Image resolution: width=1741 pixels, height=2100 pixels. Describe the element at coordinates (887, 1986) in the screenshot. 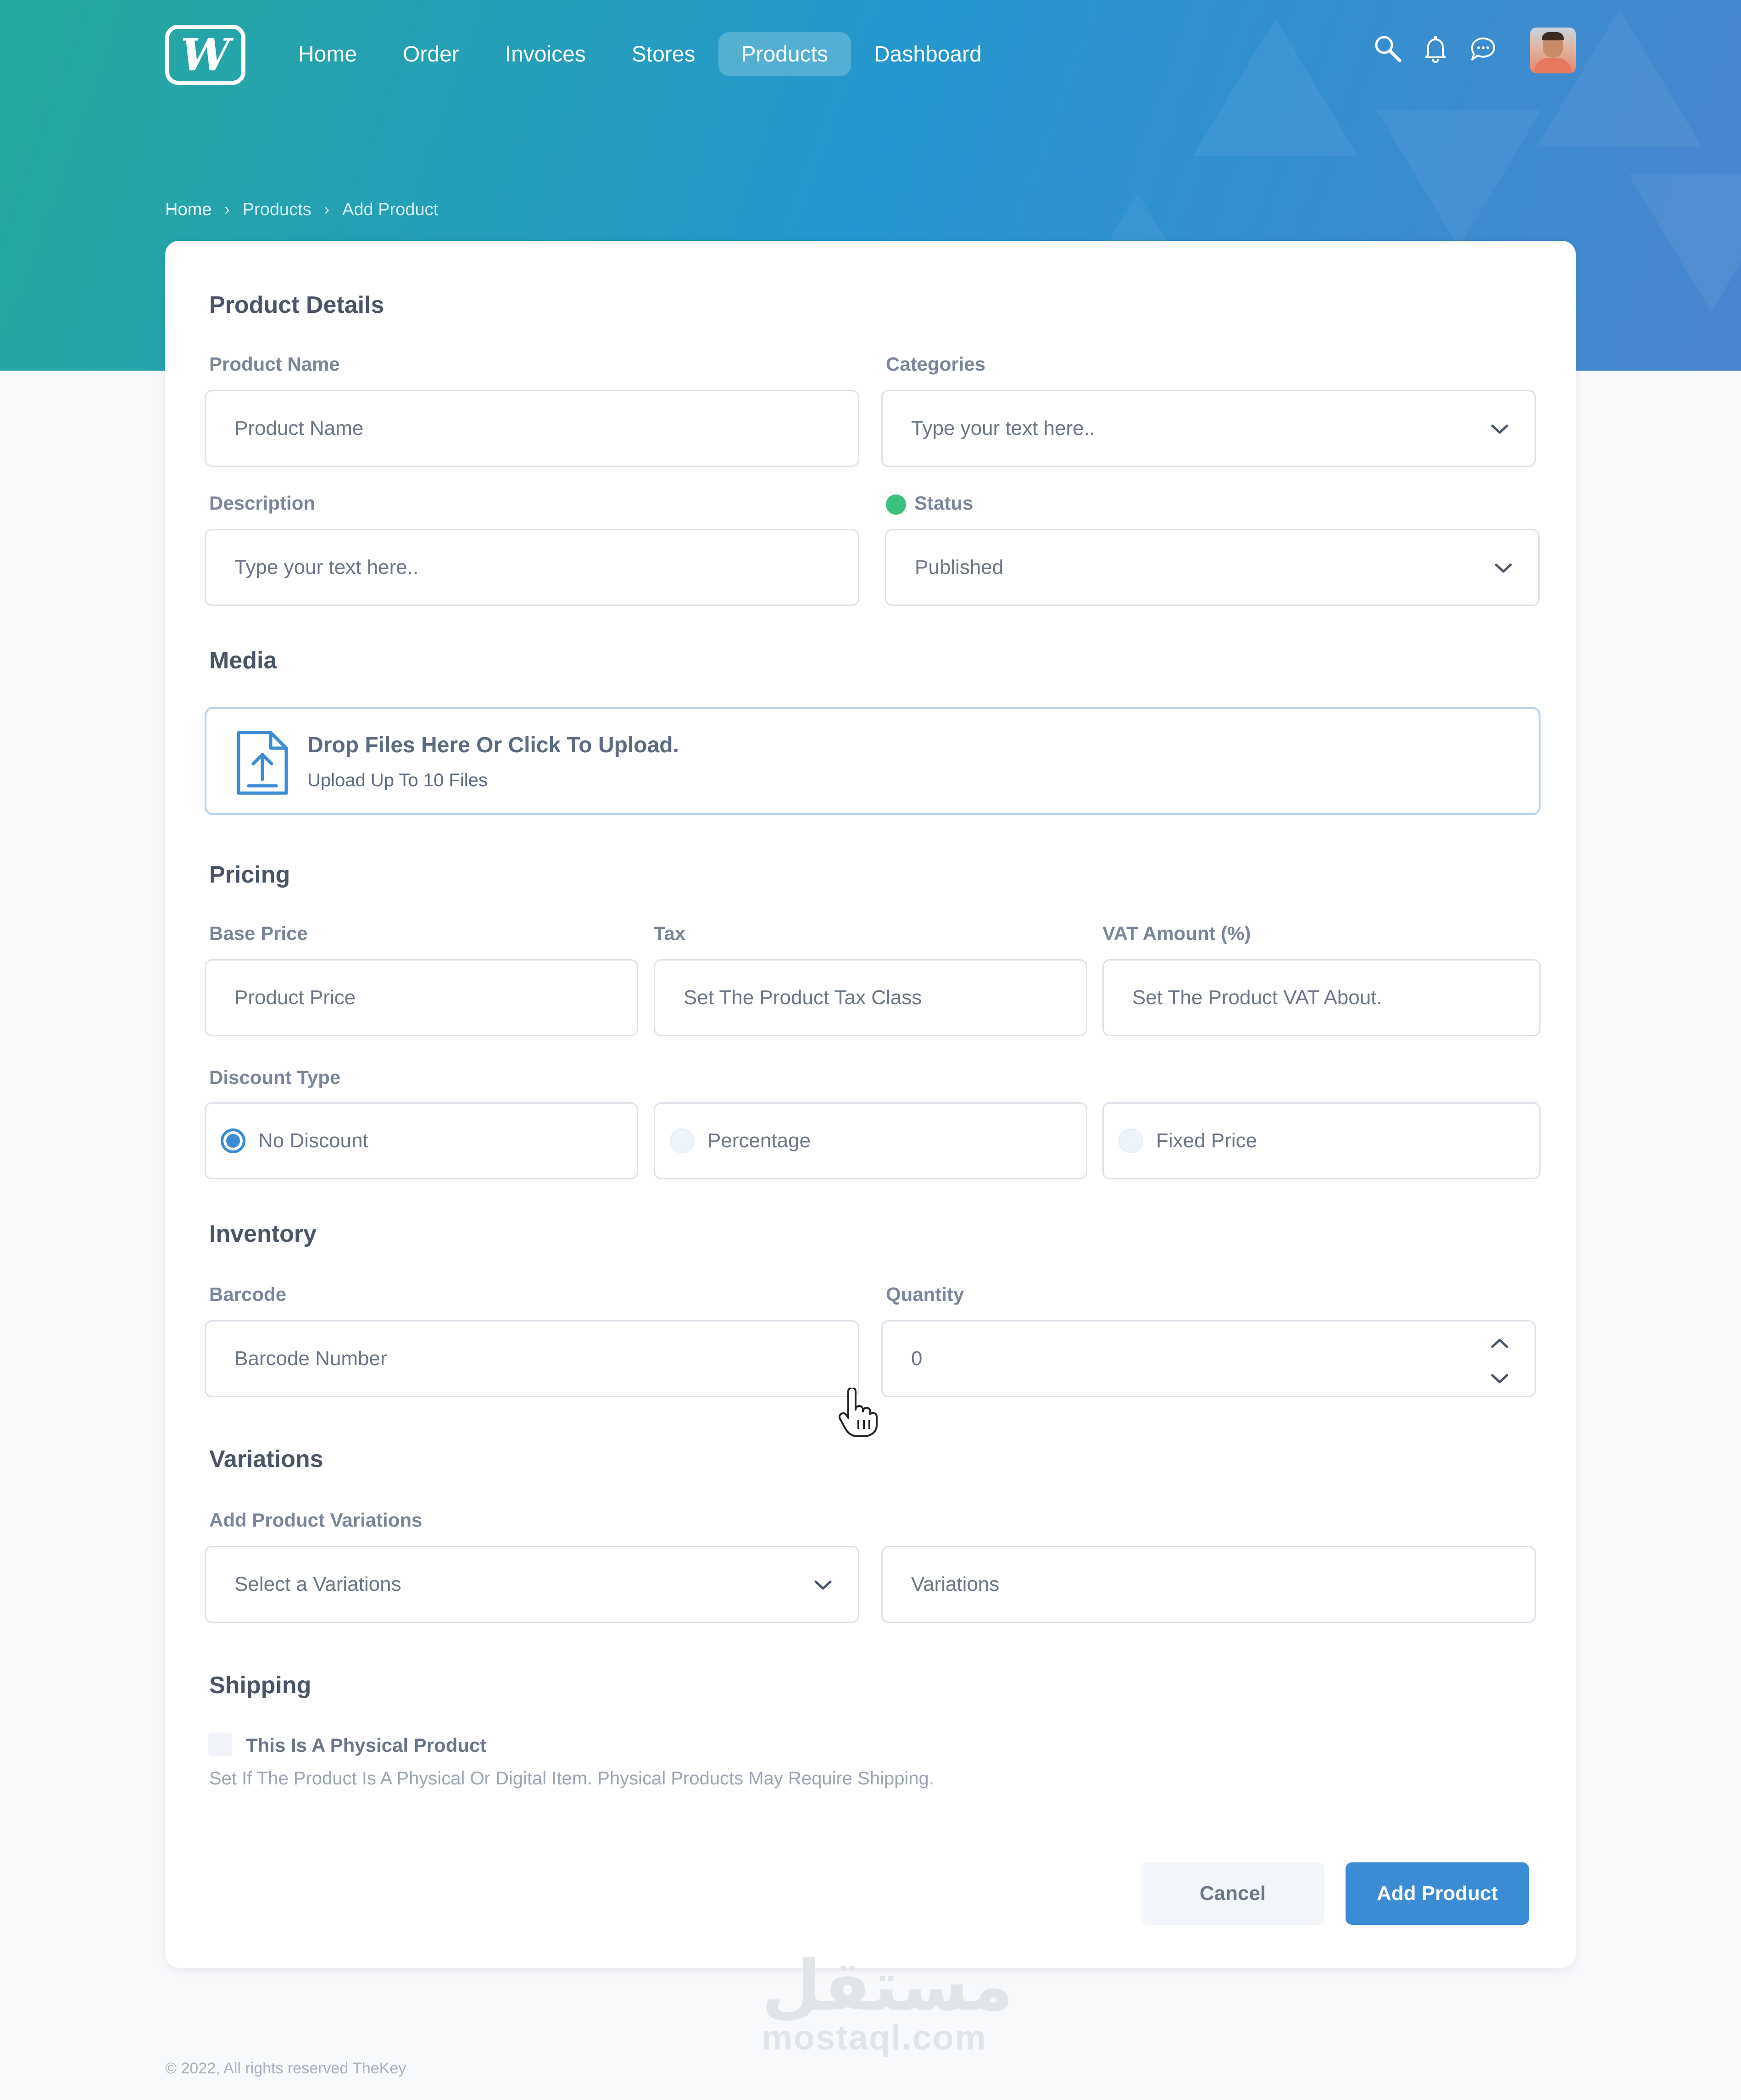

I see `watermark-arabic: مستقل` at that location.